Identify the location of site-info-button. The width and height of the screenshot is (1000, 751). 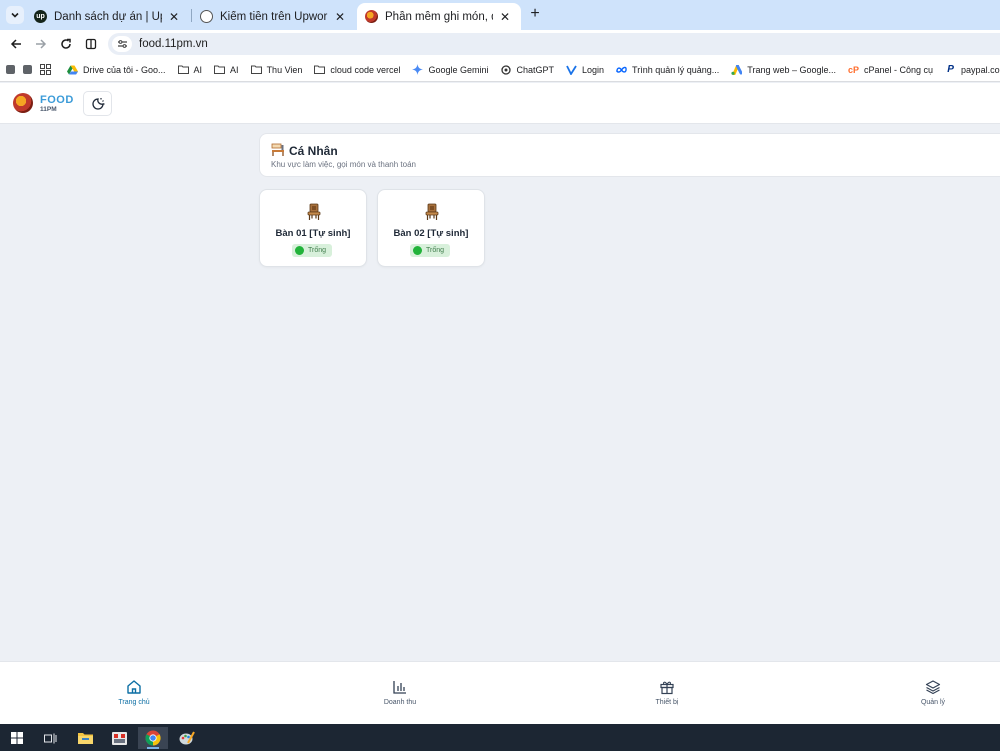
(122, 44).